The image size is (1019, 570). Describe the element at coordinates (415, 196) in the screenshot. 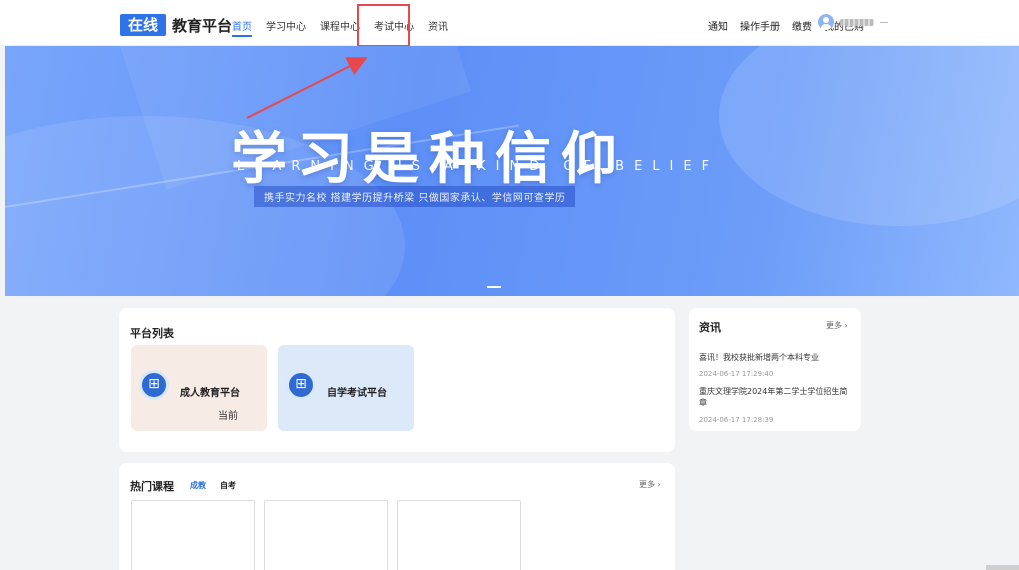

I see `banner-slogan: 携手实力名校 搭建学历提升桥梁 只做国家承认、学信网可查学历` at that location.